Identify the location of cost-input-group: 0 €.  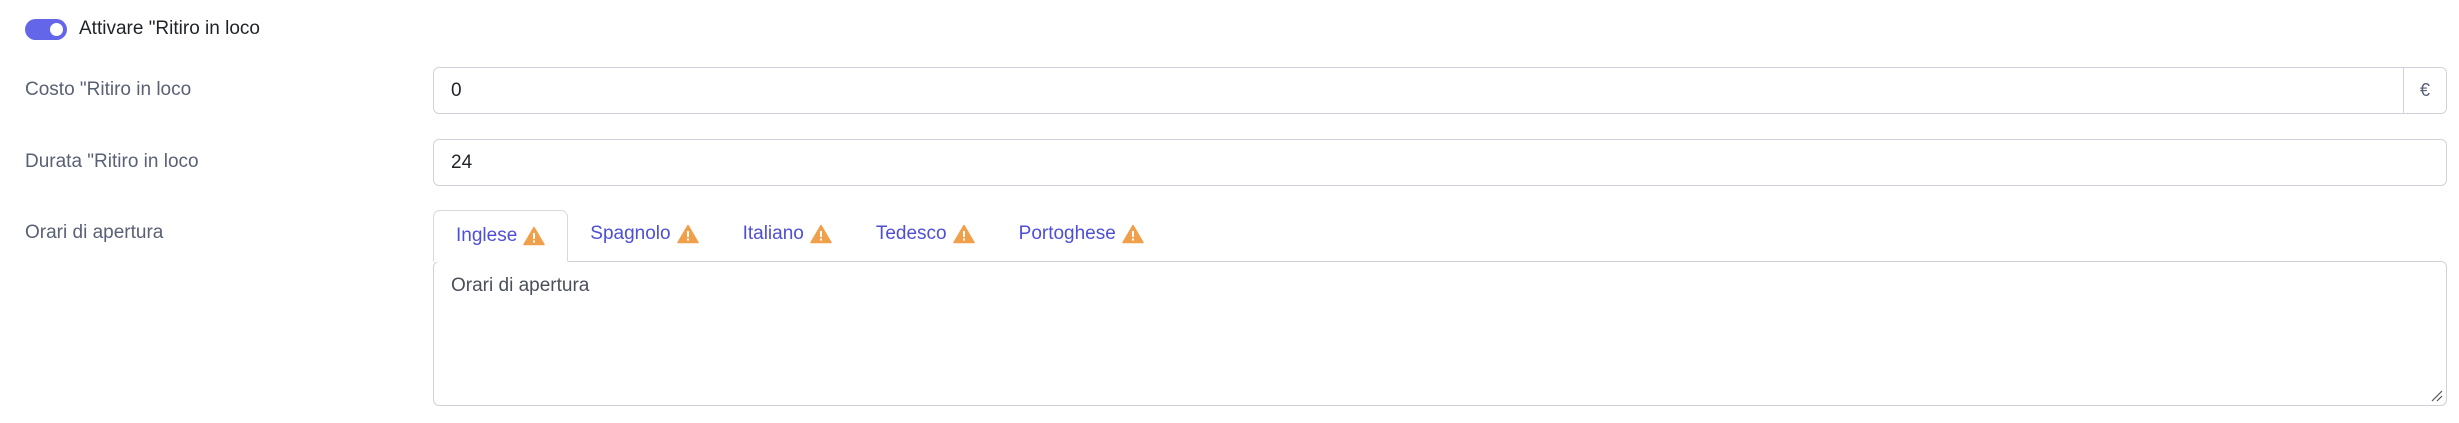
(1440, 90).